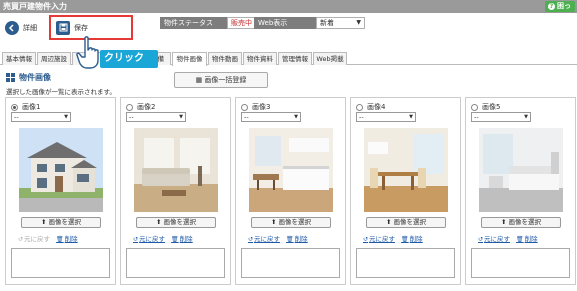 Image resolution: width=577 pixels, height=291 pixels. I want to click on window-titlebar: 売買戸建物件入力 ? 困っ, so click(288, 6).